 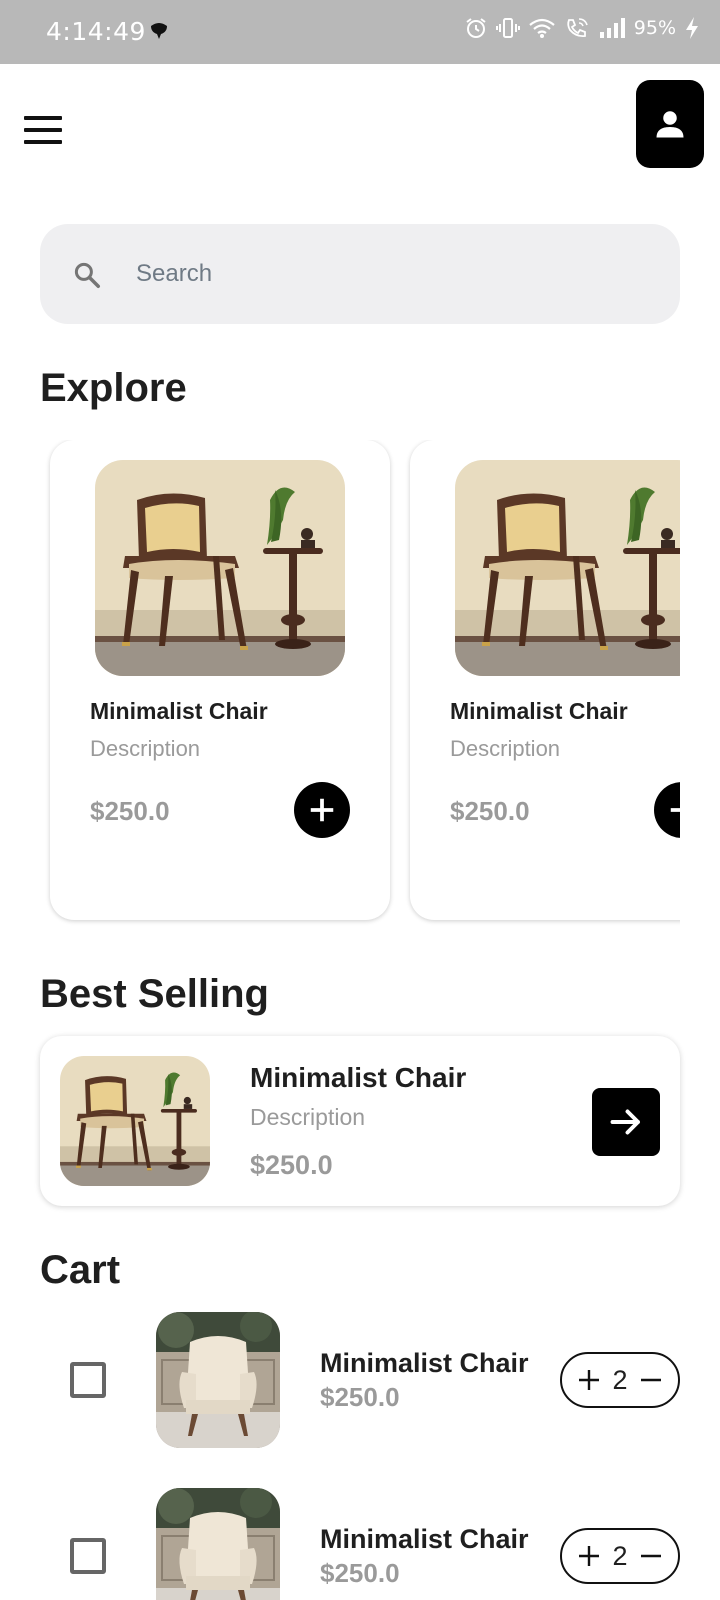 I want to click on battery-charging-icon, so click(x=692, y=28).